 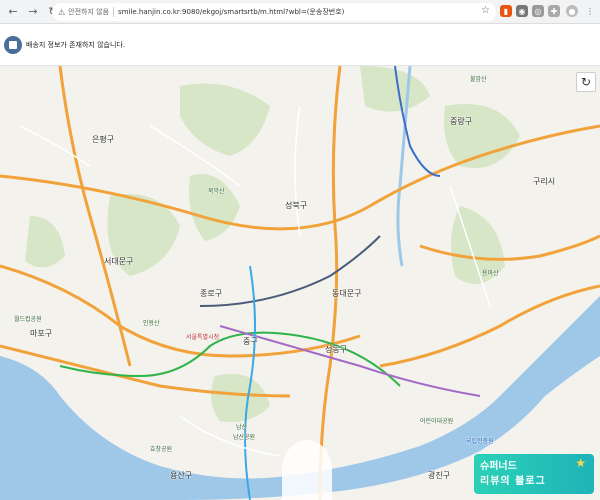 What do you see at coordinates (244, 437) in the screenshot?
I see `landmark-label: 남산공원` at bounding box center [244, 437].